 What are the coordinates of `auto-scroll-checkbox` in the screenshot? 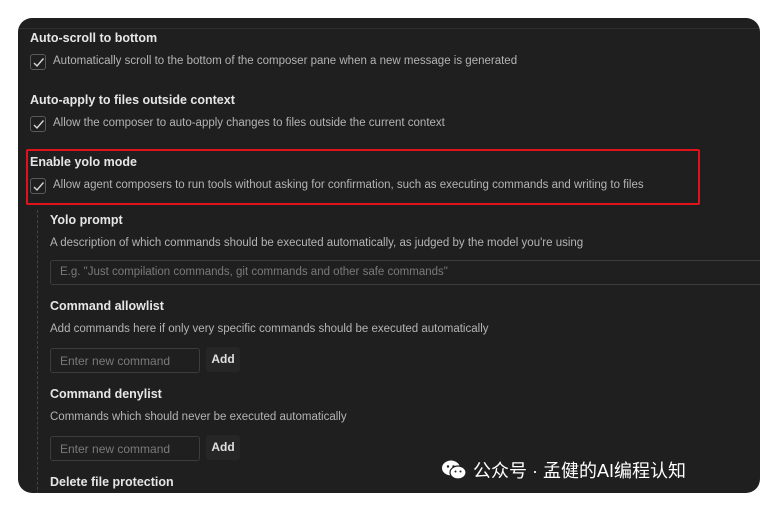 It's located at (38, 62).